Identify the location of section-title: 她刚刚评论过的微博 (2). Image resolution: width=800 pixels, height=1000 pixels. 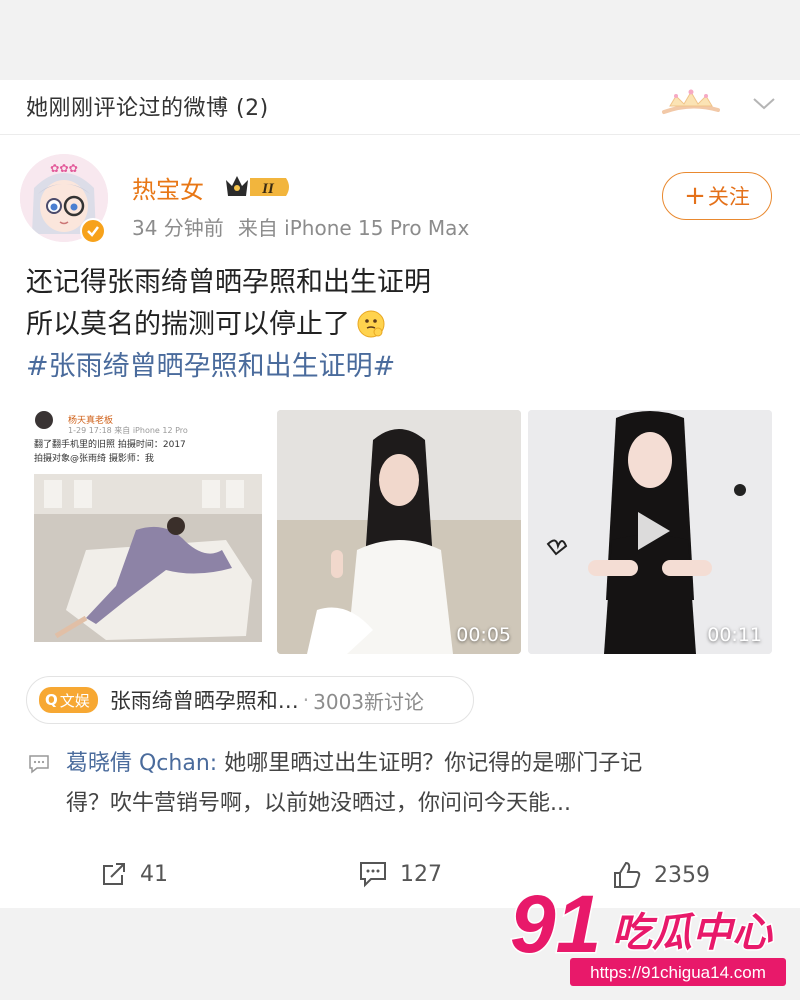
(147, 108).